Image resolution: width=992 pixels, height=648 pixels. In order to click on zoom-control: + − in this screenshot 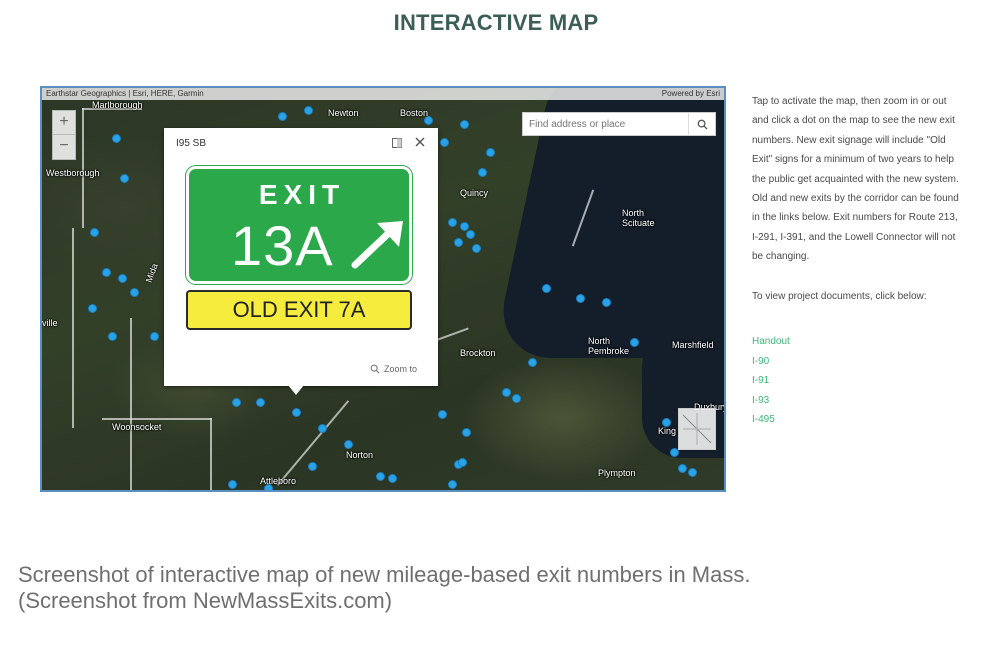, I will do `click(64, 135)`.